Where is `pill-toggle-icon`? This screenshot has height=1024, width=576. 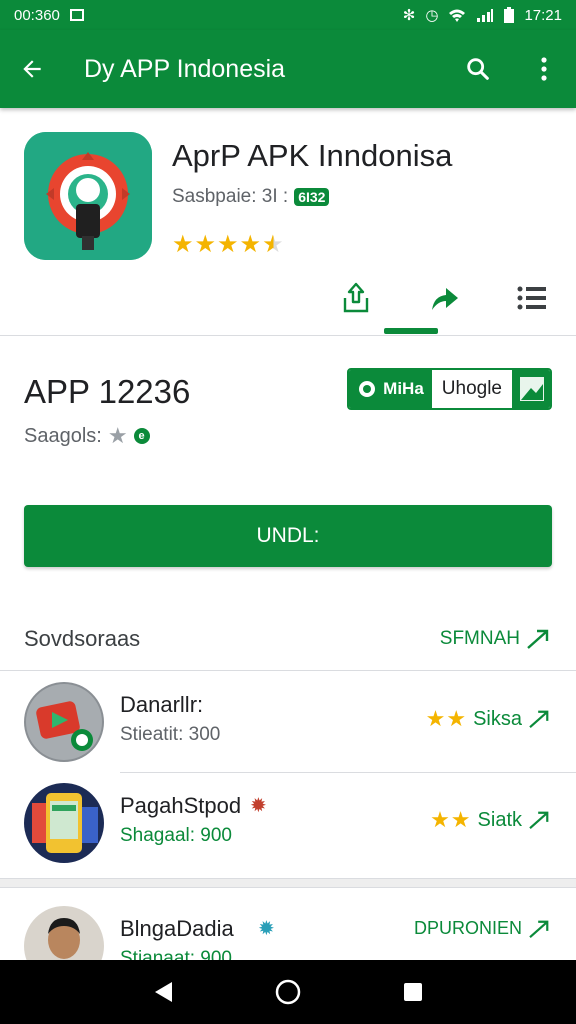
pill-toggle-icon is located at coordinates (367, 389).